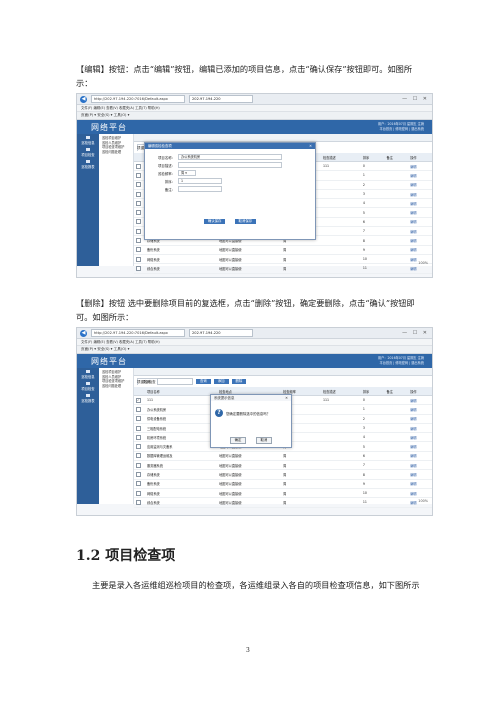 The image size is (500, 707). I want to click on row-place: 地图可以直接使, so click(249, 259).